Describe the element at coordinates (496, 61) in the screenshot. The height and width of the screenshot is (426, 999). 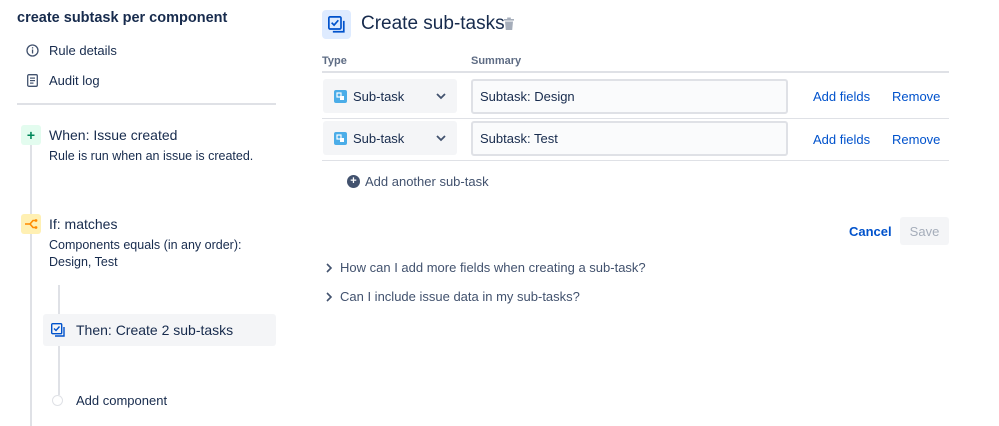
I see `column-header-summary: Summary` at that location.